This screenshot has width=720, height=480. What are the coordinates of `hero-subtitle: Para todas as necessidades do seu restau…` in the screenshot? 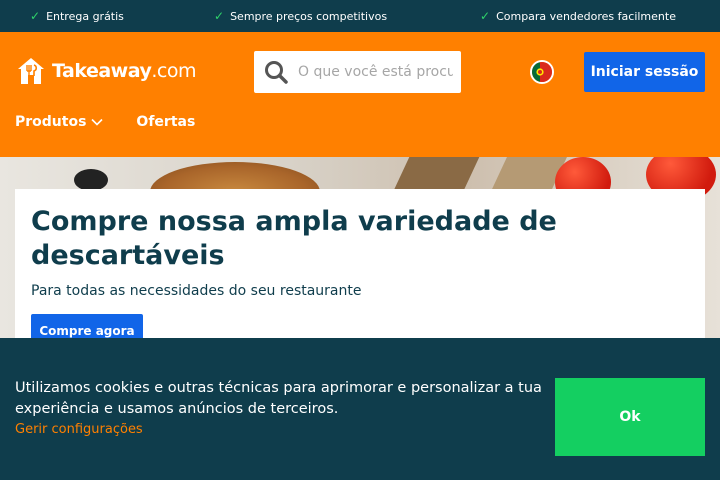 It's located at (196, 291).